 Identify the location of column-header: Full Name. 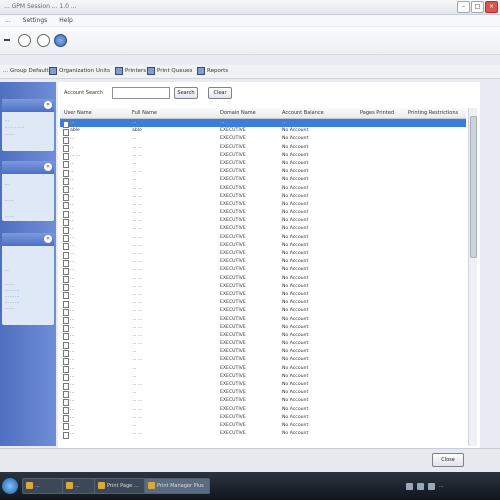
(144, 113).